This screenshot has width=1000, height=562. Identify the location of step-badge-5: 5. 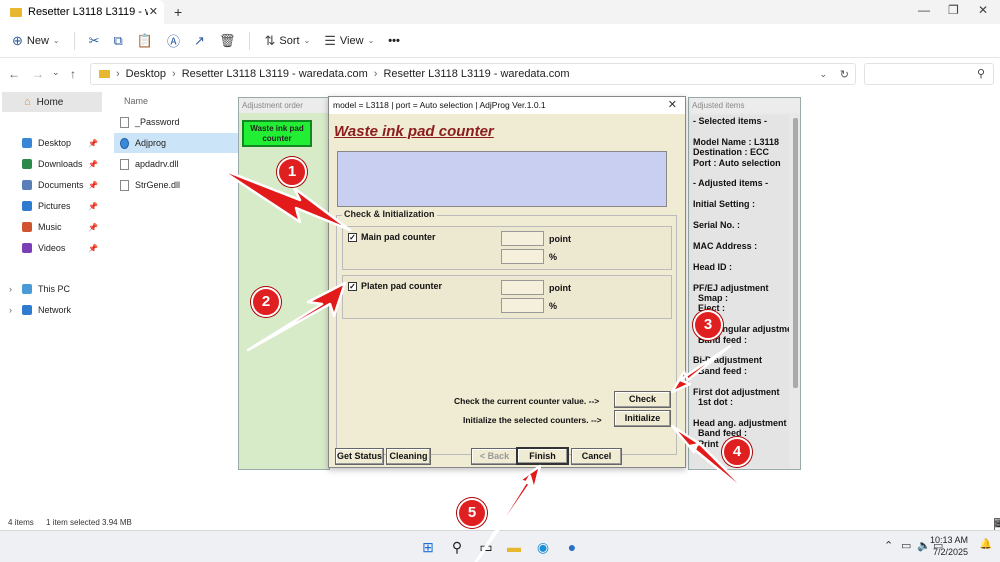
(472, 513).